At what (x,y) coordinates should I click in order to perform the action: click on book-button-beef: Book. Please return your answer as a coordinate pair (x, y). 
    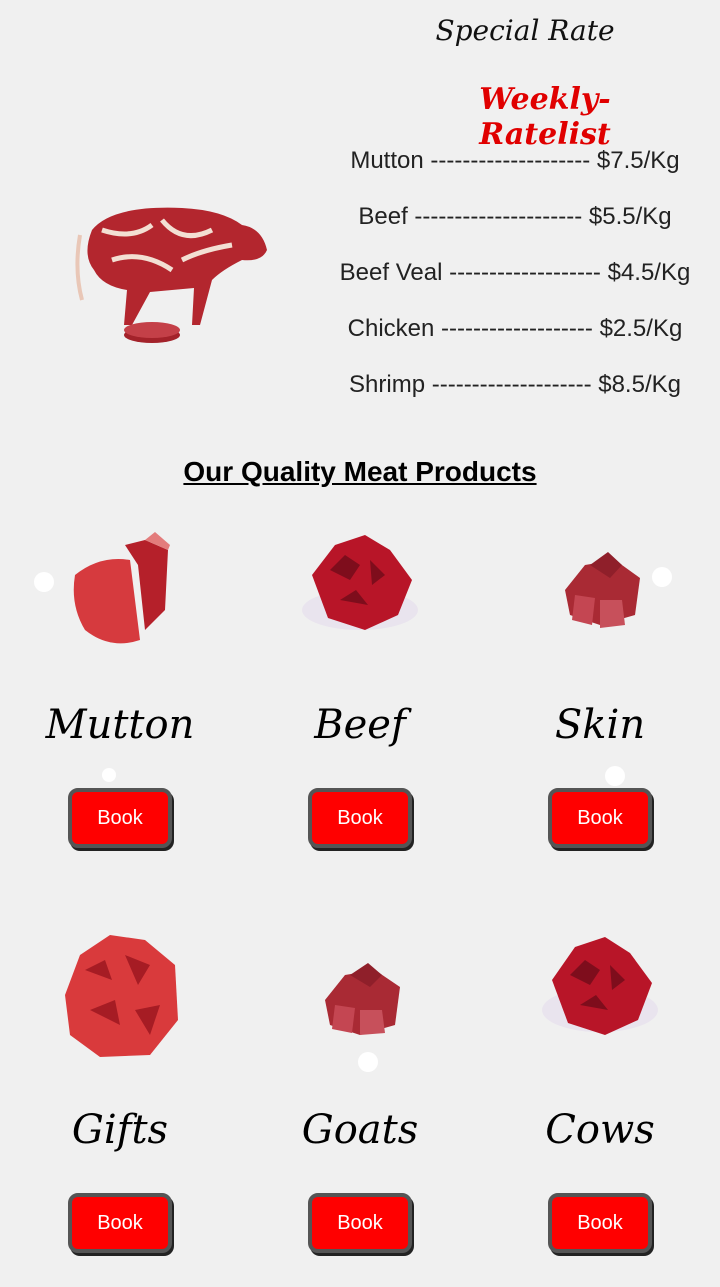
    Looking at the image, I should click on (360, 818).